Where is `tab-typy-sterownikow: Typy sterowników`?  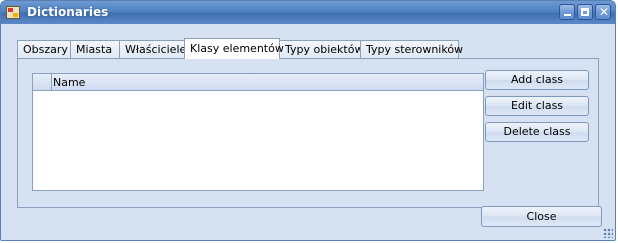 tab-typy-sterownikow: Typy sterowników is located at coordinates (411, 49).